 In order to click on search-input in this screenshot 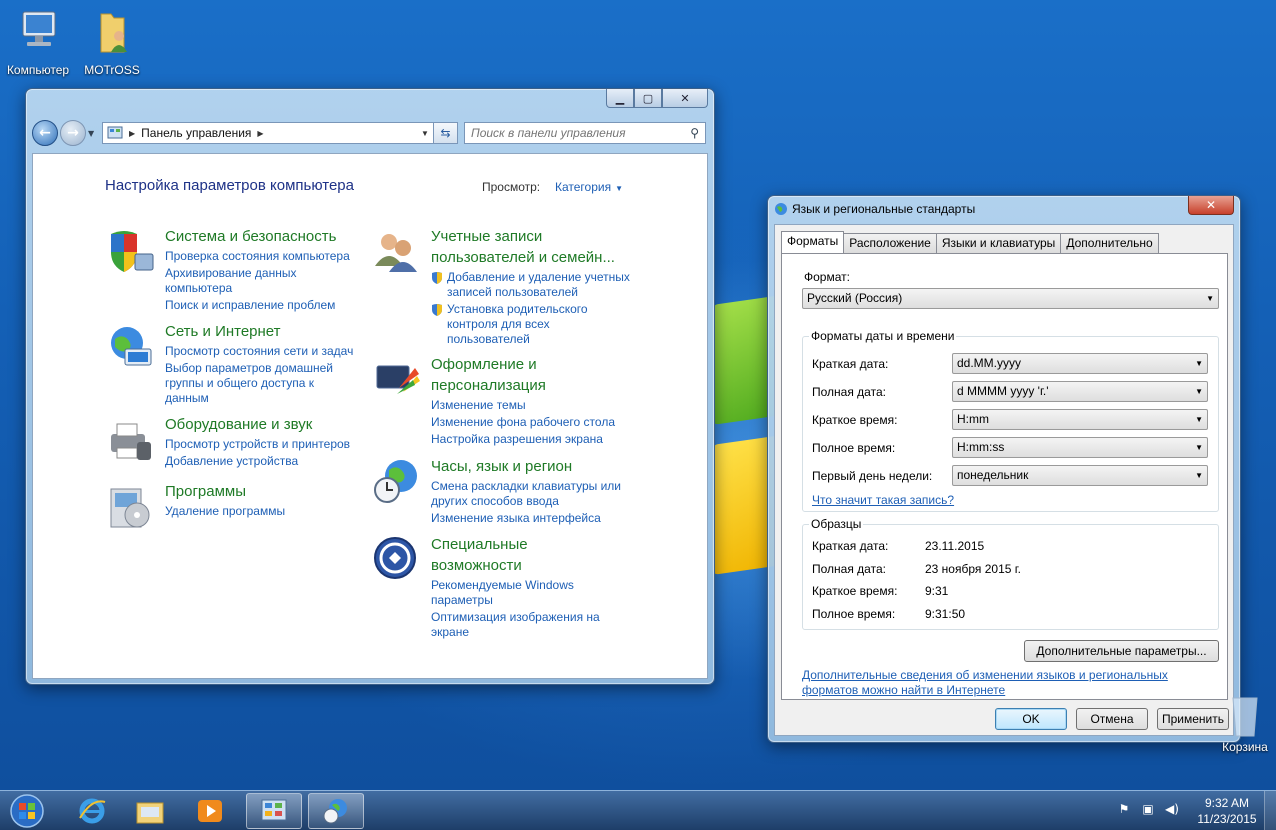, I will do `click(581, 133)`.